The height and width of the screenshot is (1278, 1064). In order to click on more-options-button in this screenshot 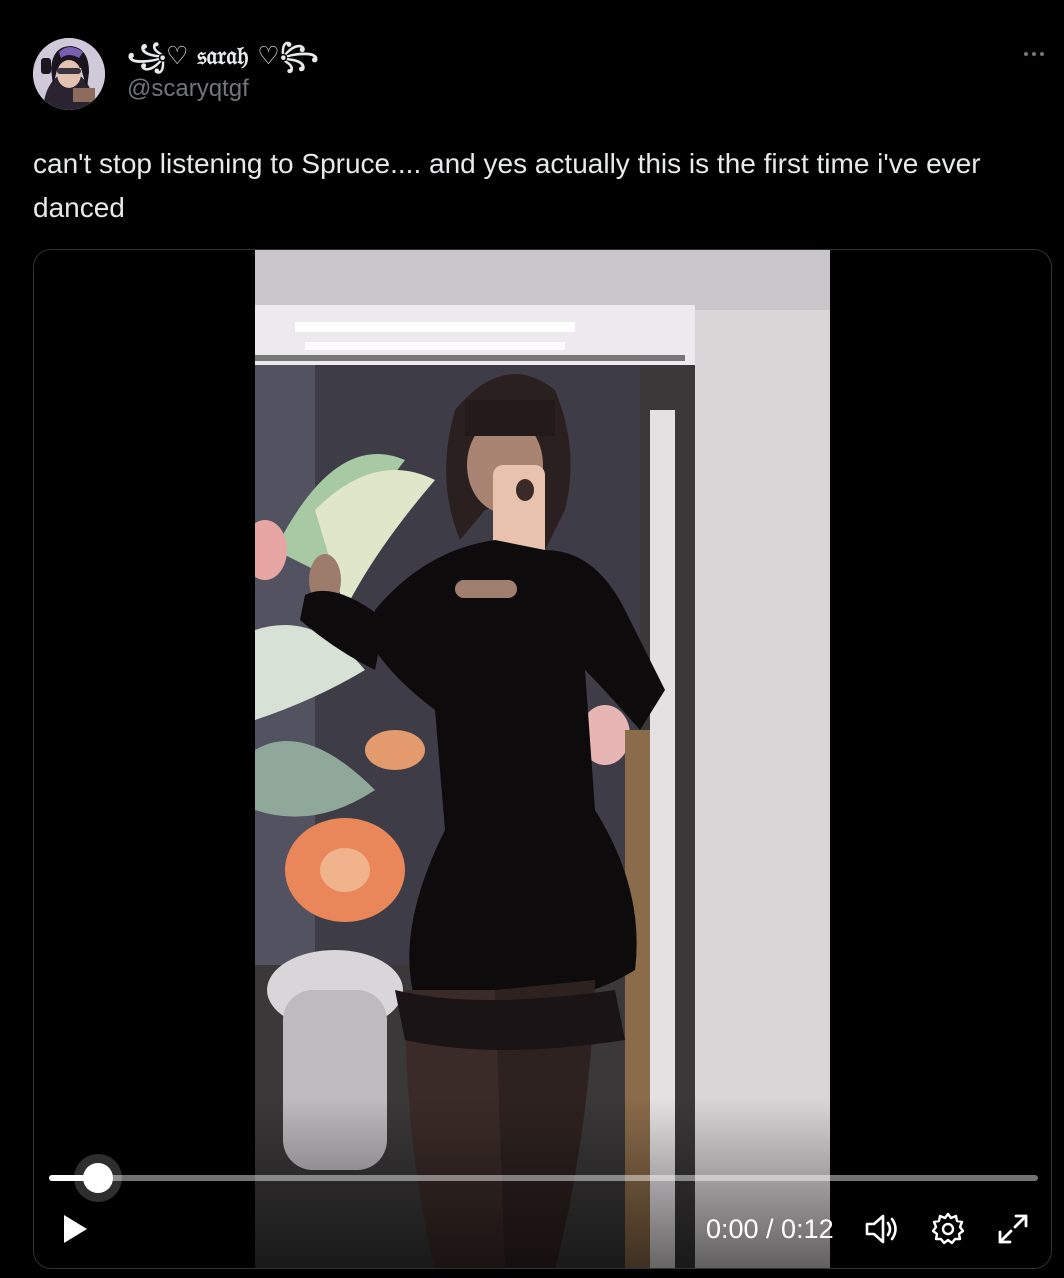, I will do `click(1034, 54)`.